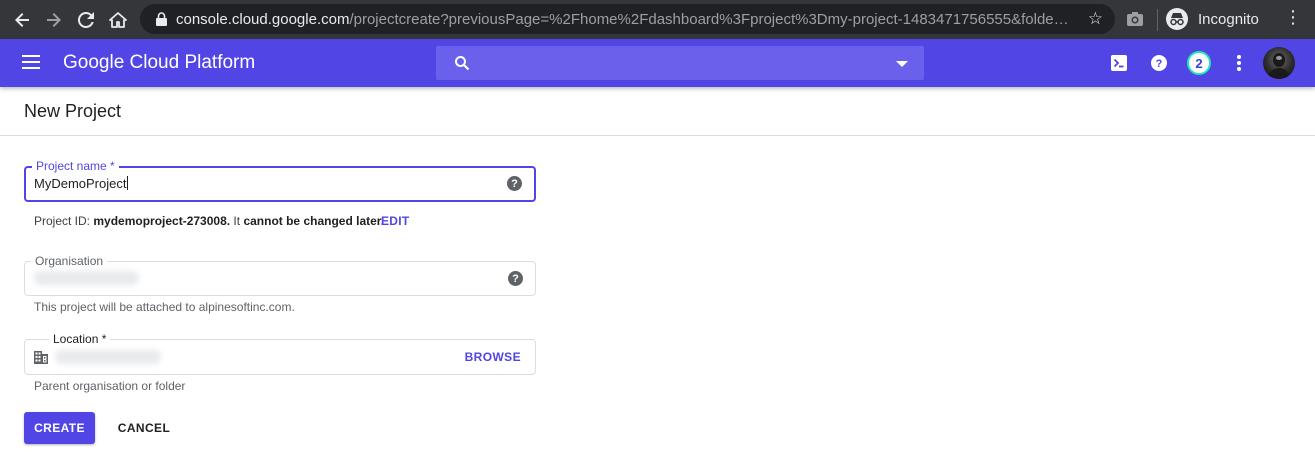  I want to click on edit-project-id-button: EDIT, so click(395, 221).